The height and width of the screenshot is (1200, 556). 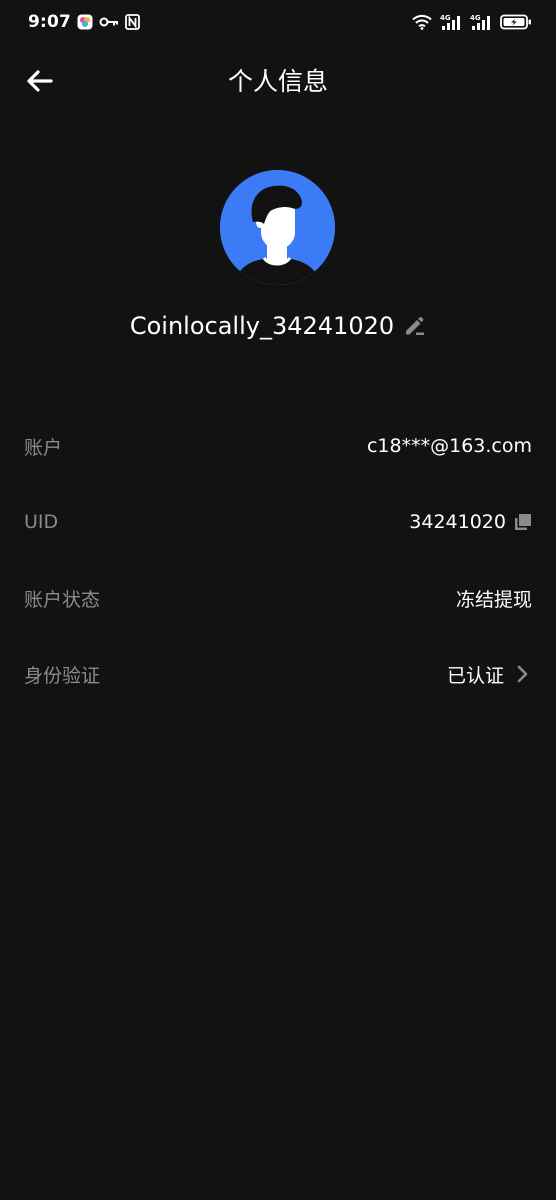 What do you see at coordinates (475, 18) in the screenshot?
I see `network-2-label: 4G` at bounding box center [475, 18].